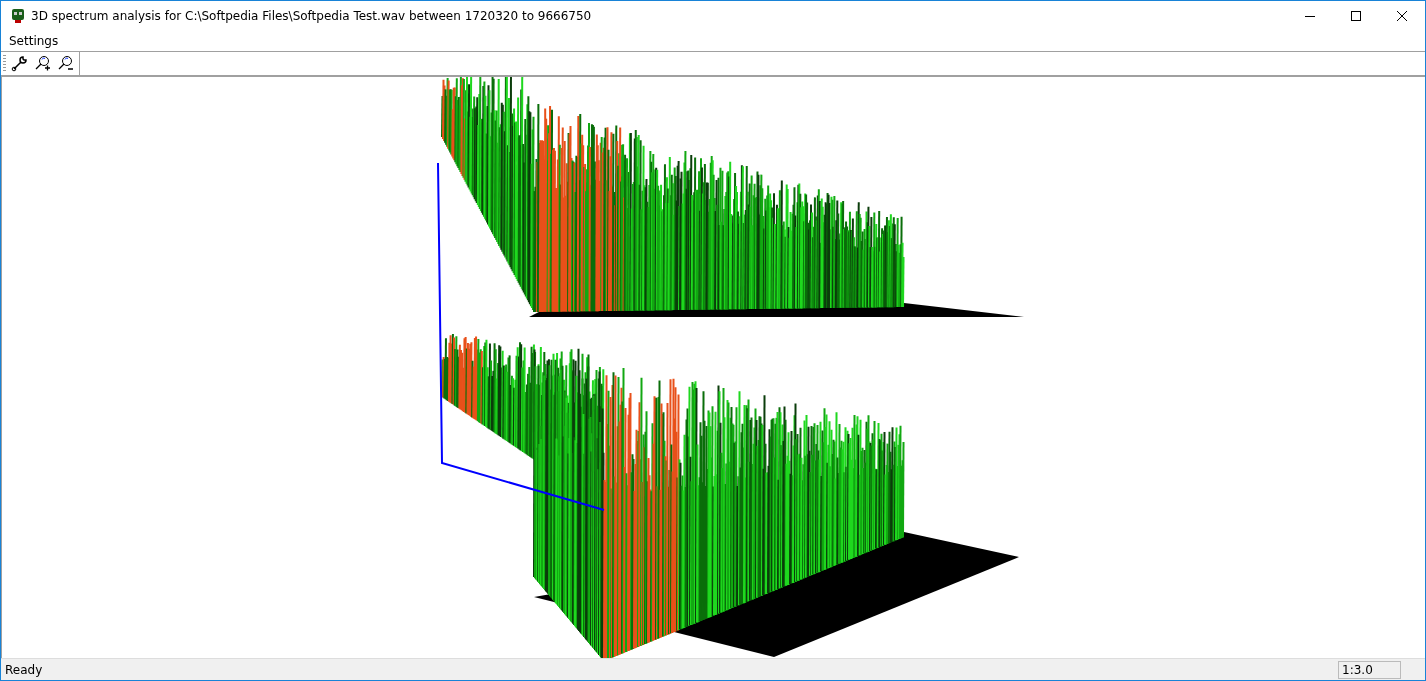 The image size is (1426, 681). I want to click on zoom-level: 1:3.0, so click(1369, 669).